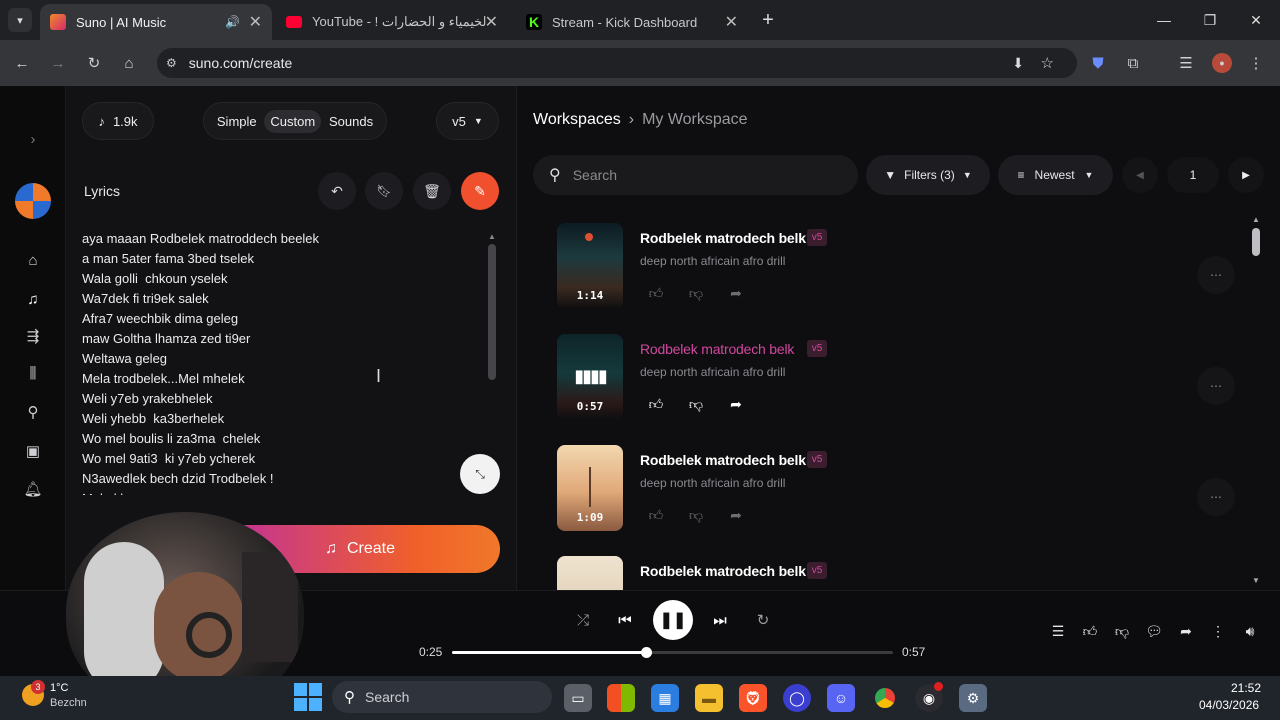 The image size is (1280, 720). I want to click on model-select: v5 ▼, so click(467, 121).